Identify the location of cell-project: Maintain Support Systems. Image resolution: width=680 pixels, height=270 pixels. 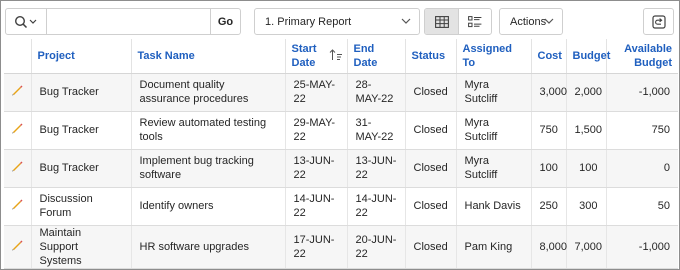
(81, 247).